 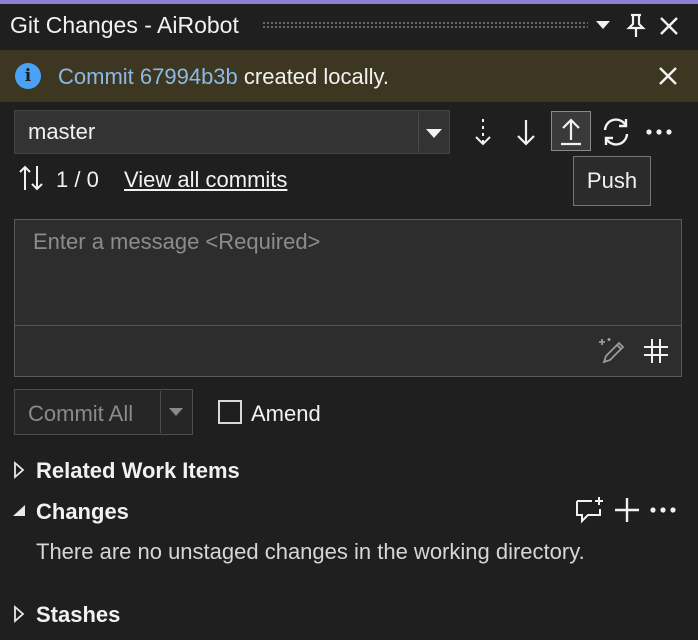 I want to click on branch-divider, so click(x=418, y=132).